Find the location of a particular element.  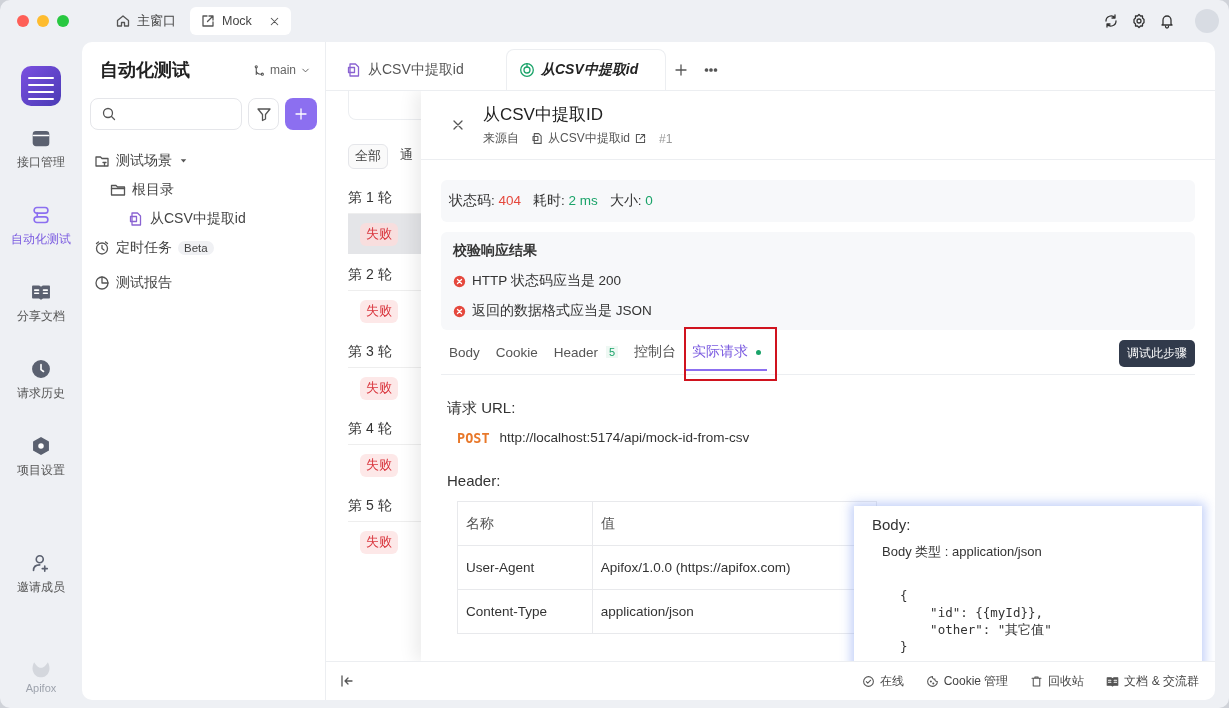

filter-tab: 全部 is located at coordinates (368, 156).